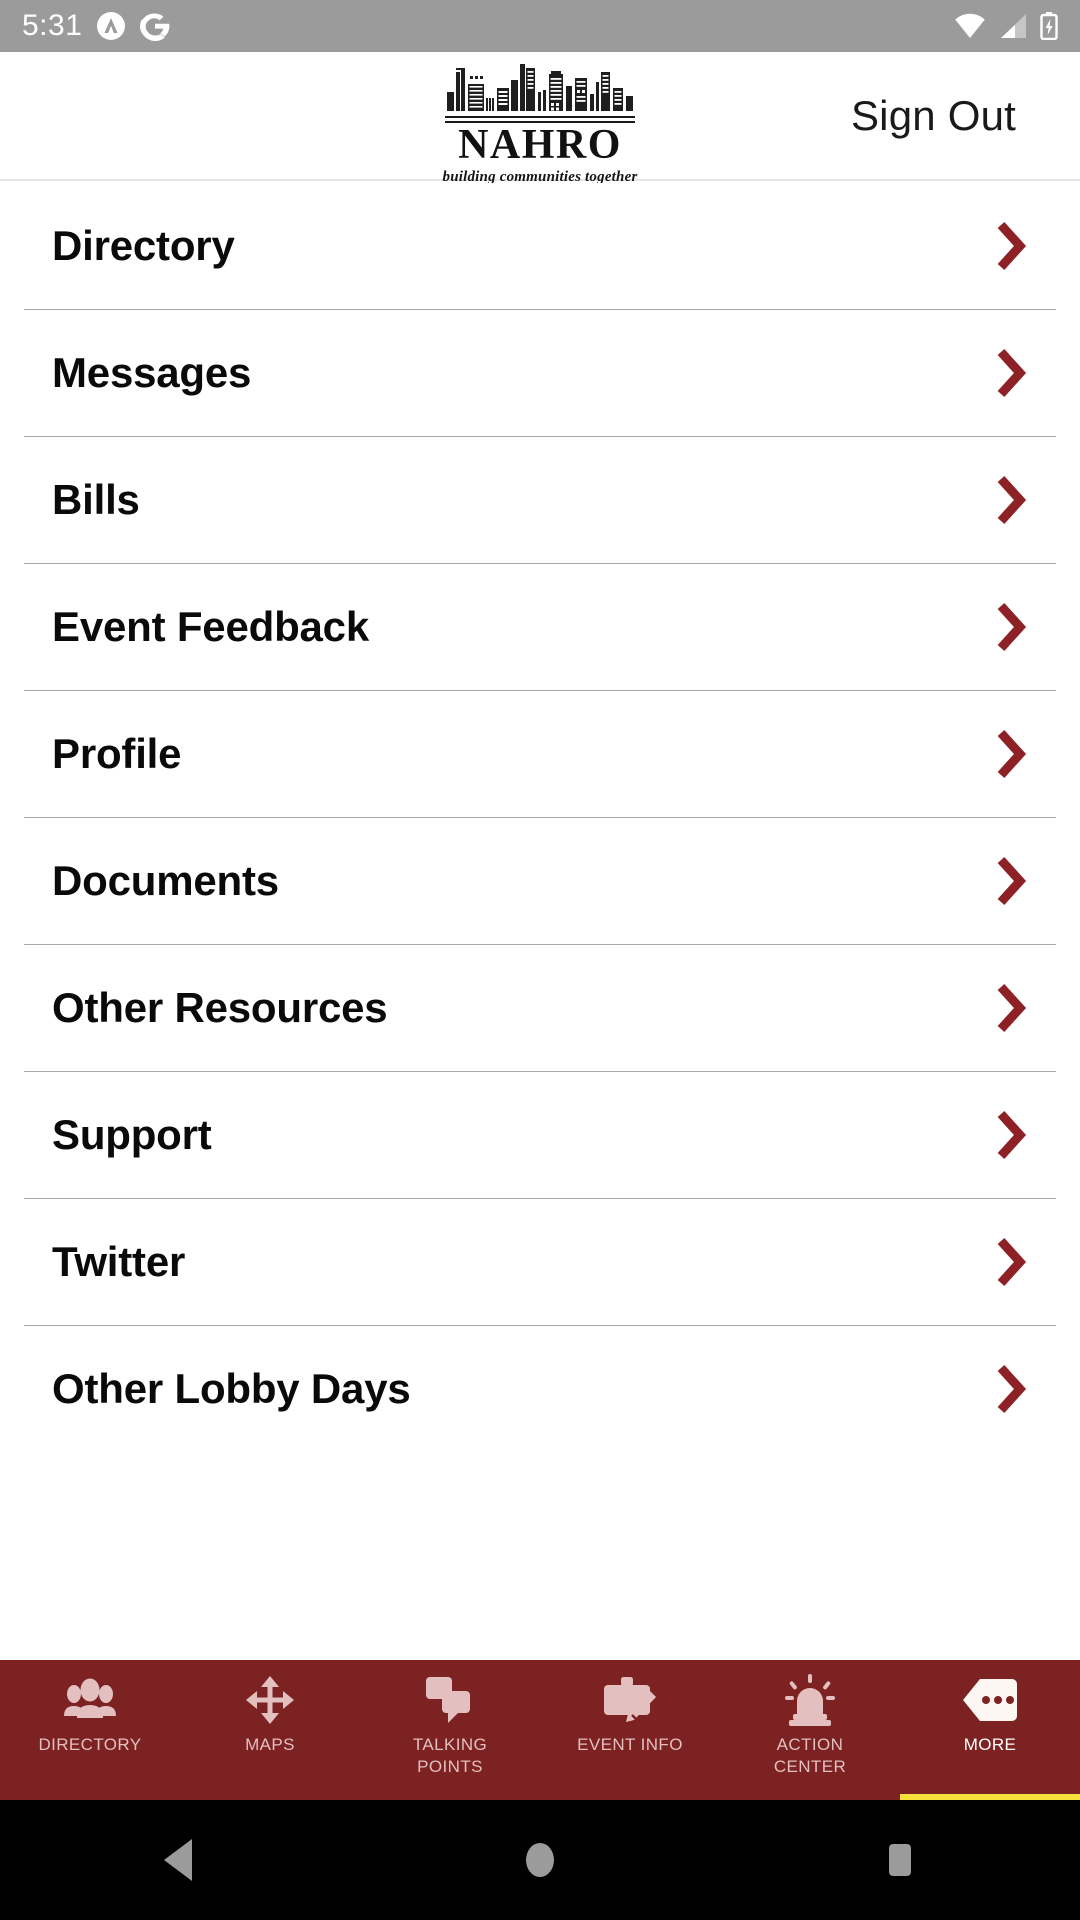 Image resolution: width=1080 pixels, height=1920 pixels. I want to click on home-button, so click(540, 1860).